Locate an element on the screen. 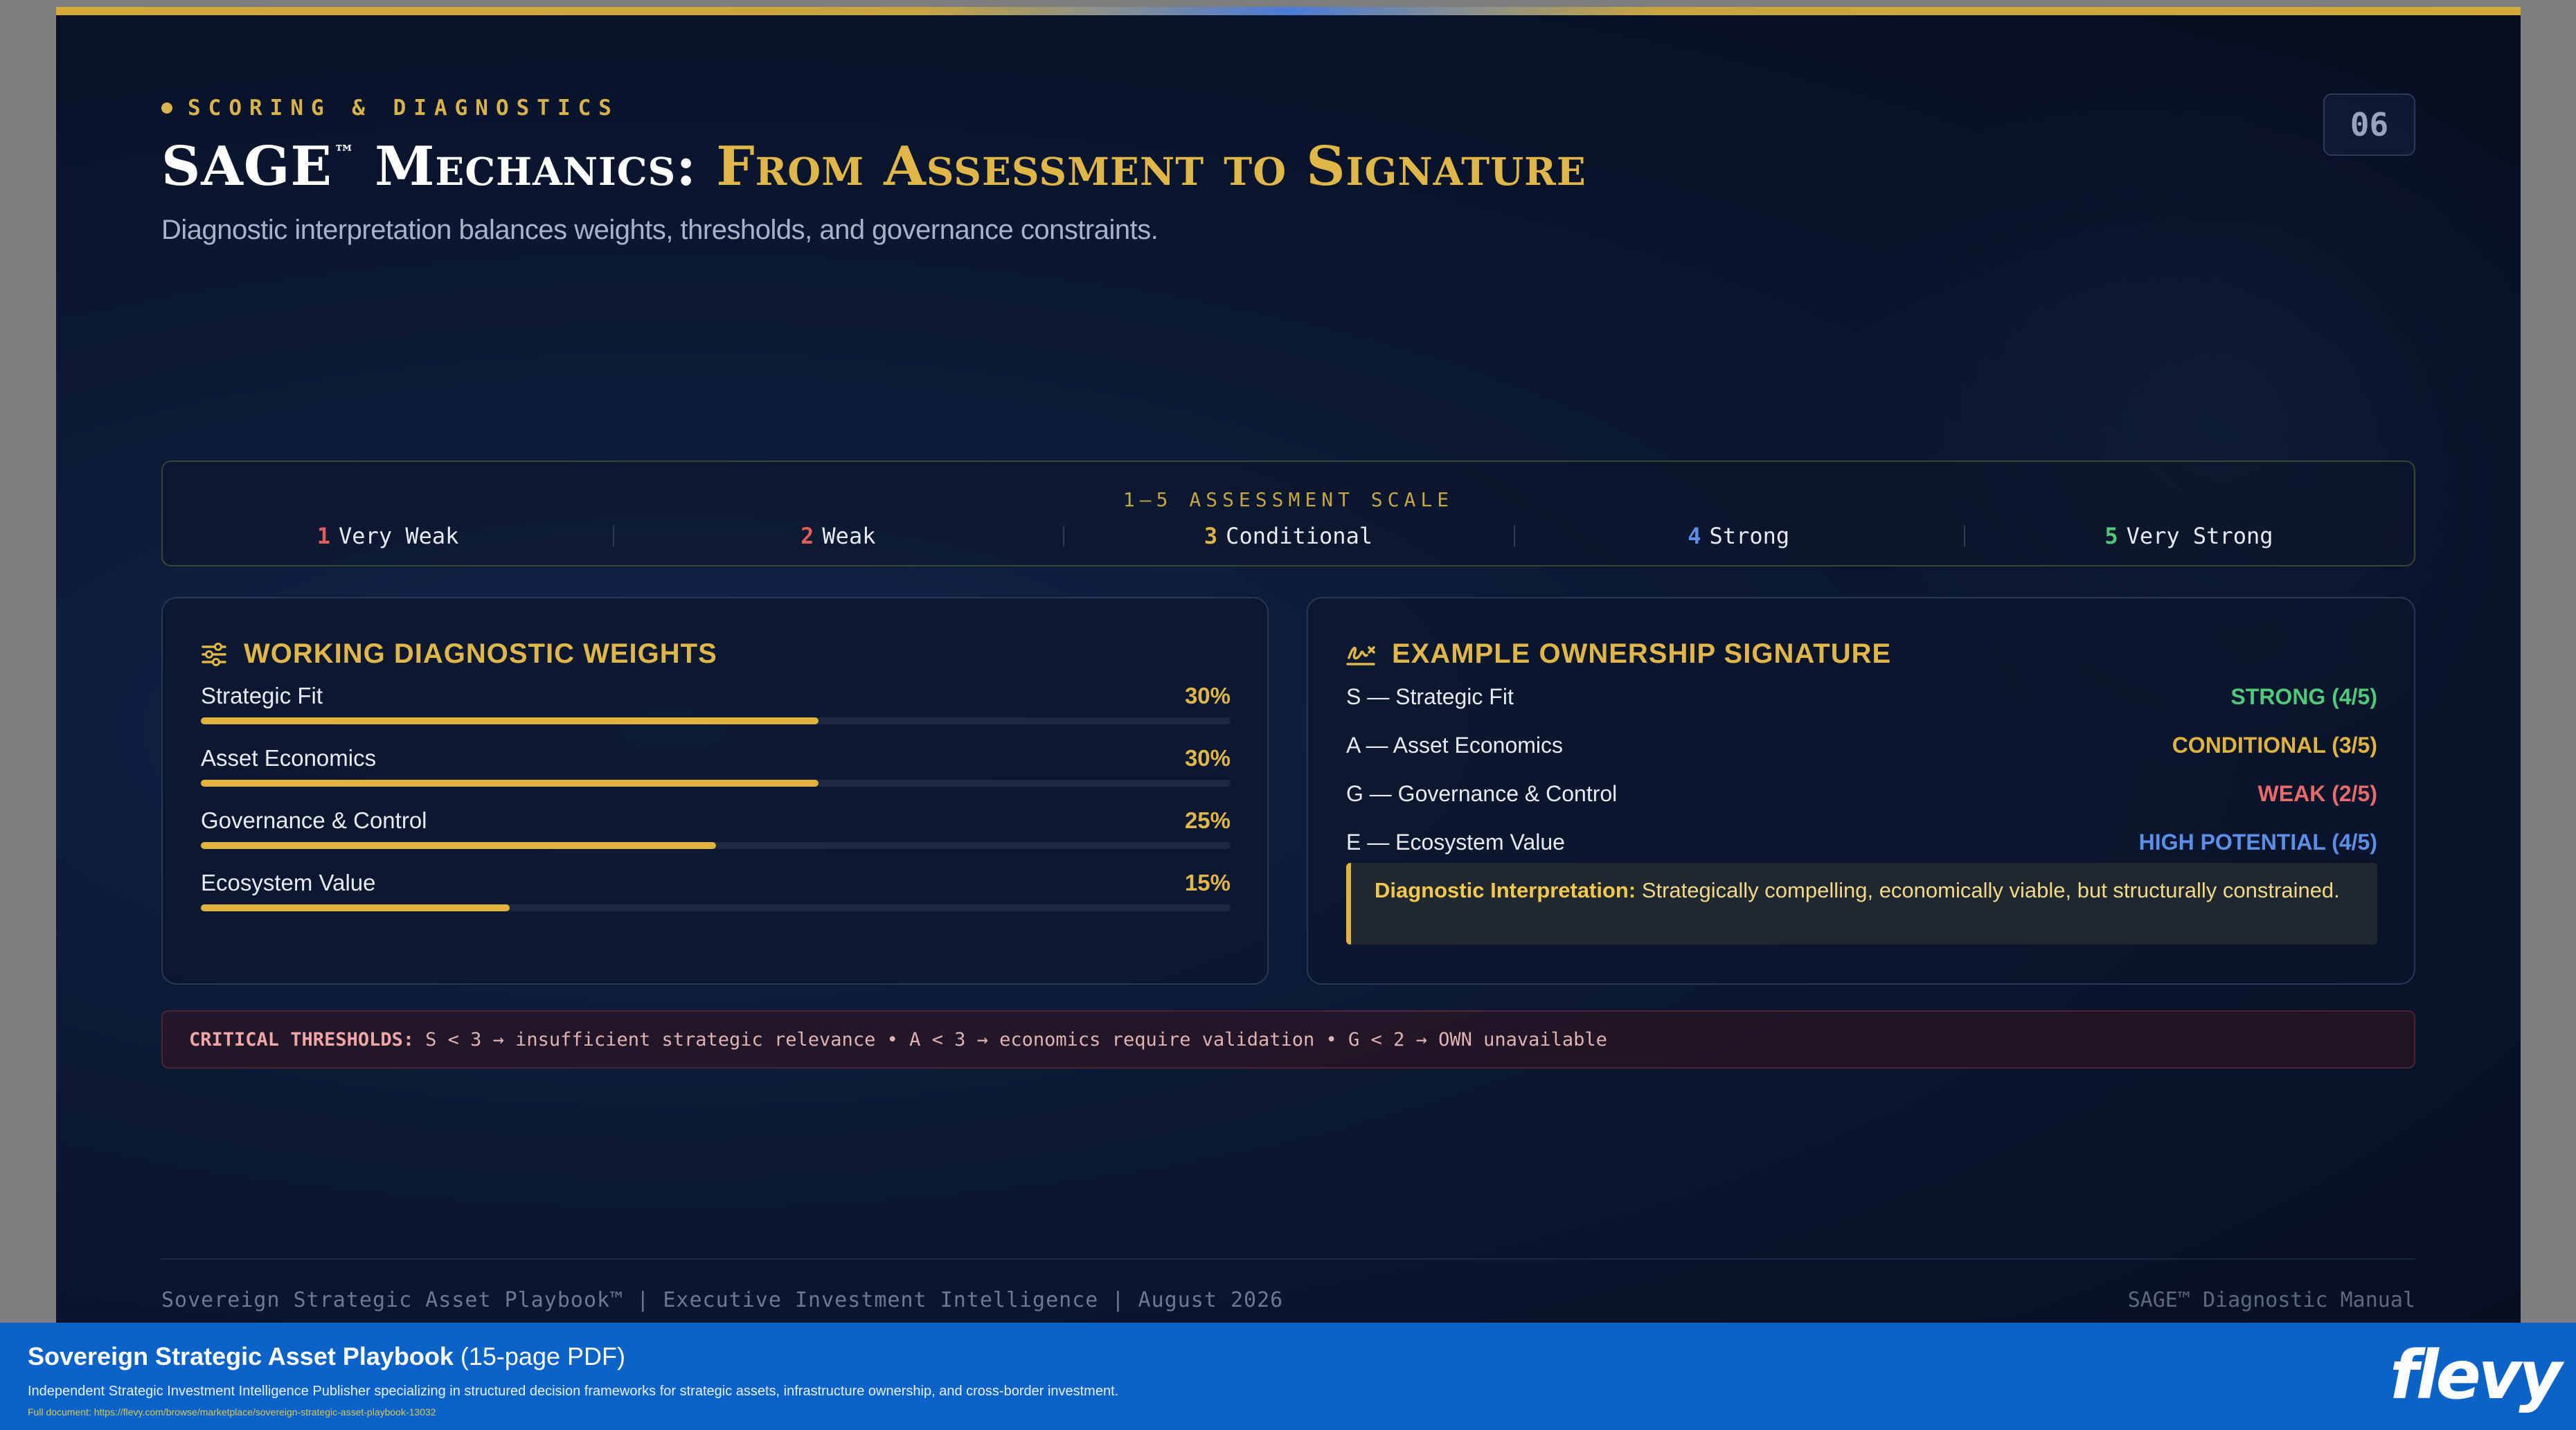  weight-row: Asset Economics 30% is located at coordinates (716, 773).